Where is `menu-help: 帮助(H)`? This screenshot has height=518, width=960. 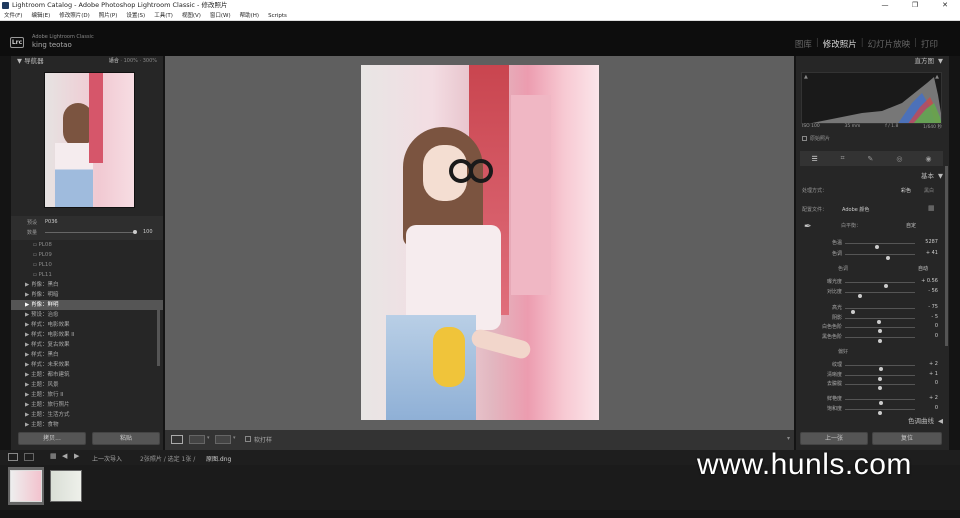 menu-help: 帮助(H) is located at coordinates (249, 15).